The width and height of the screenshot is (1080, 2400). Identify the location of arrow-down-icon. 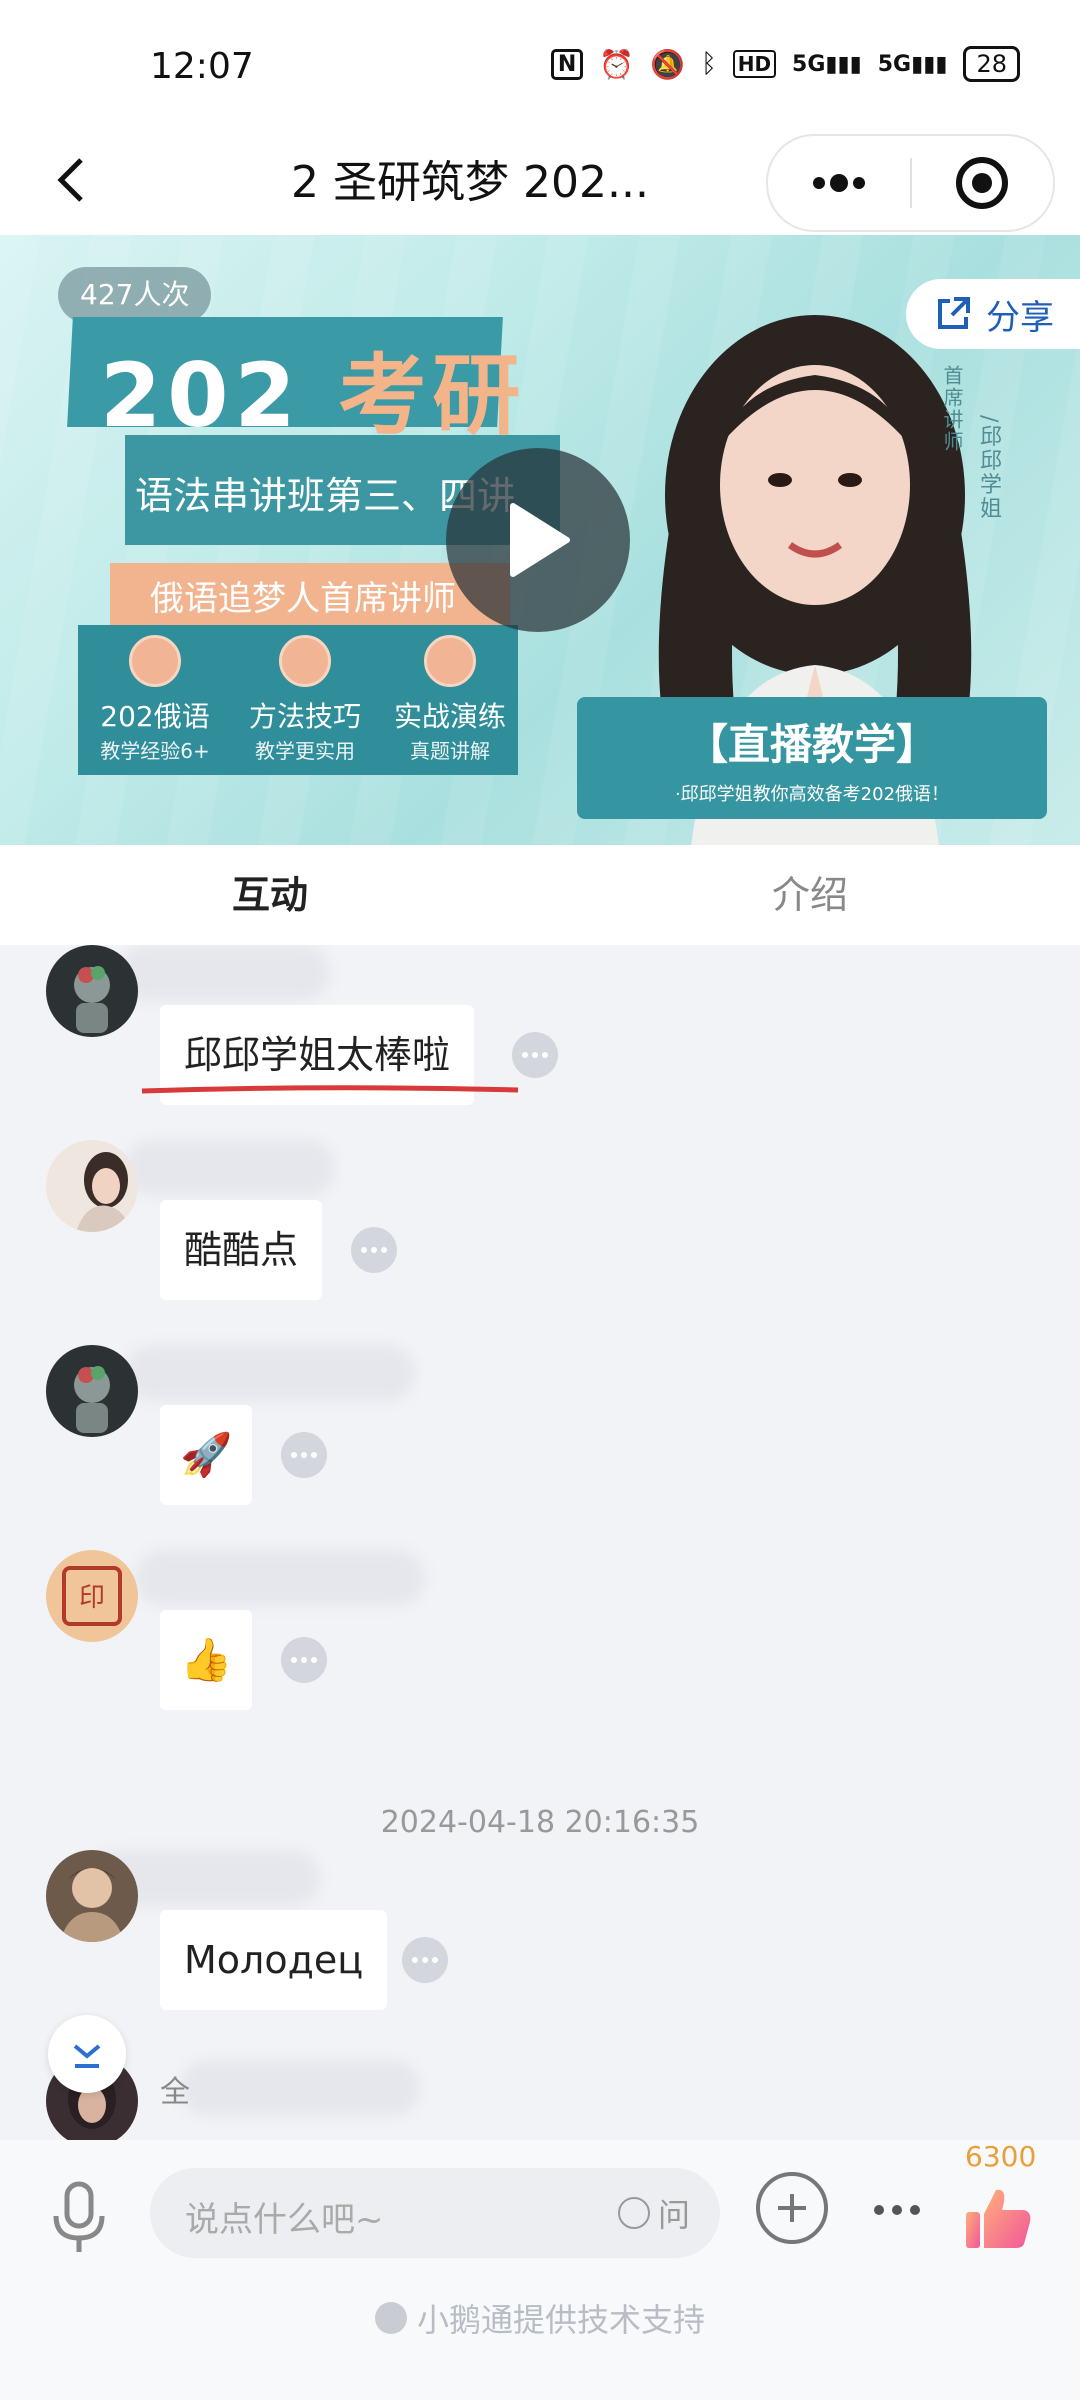
(87, 2056).